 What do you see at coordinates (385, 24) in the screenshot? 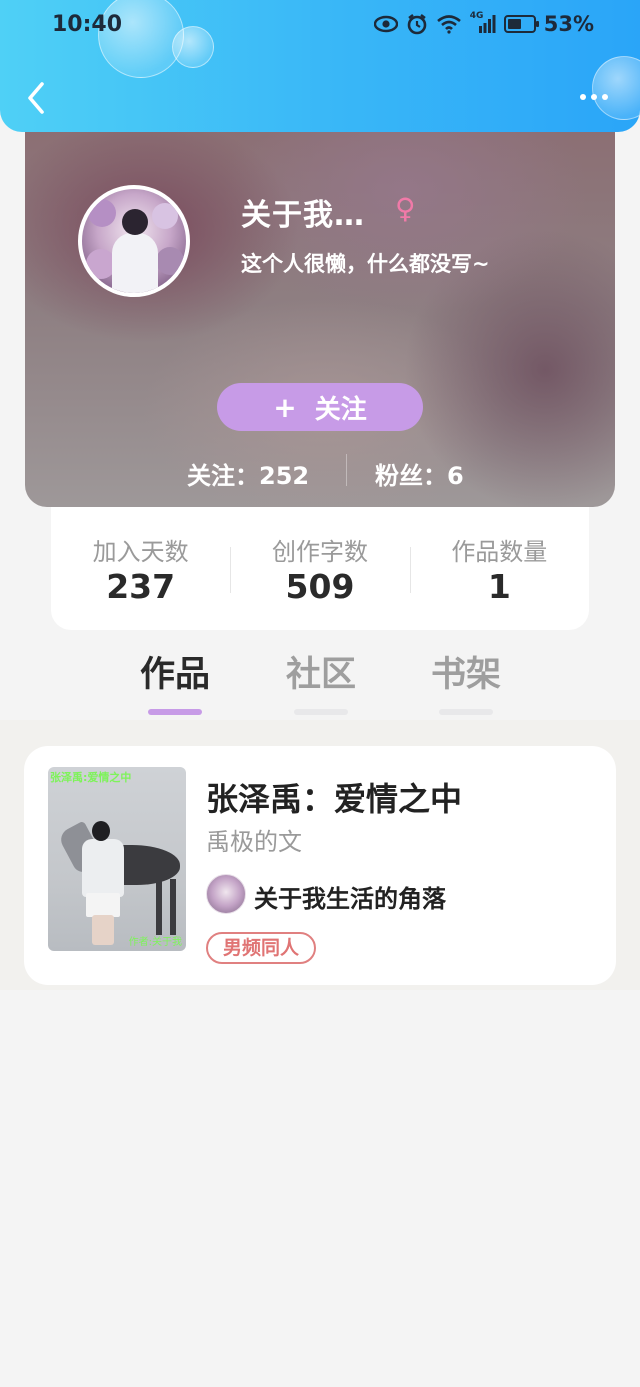
I see `eye-icon` at bounding box center [385, 24].